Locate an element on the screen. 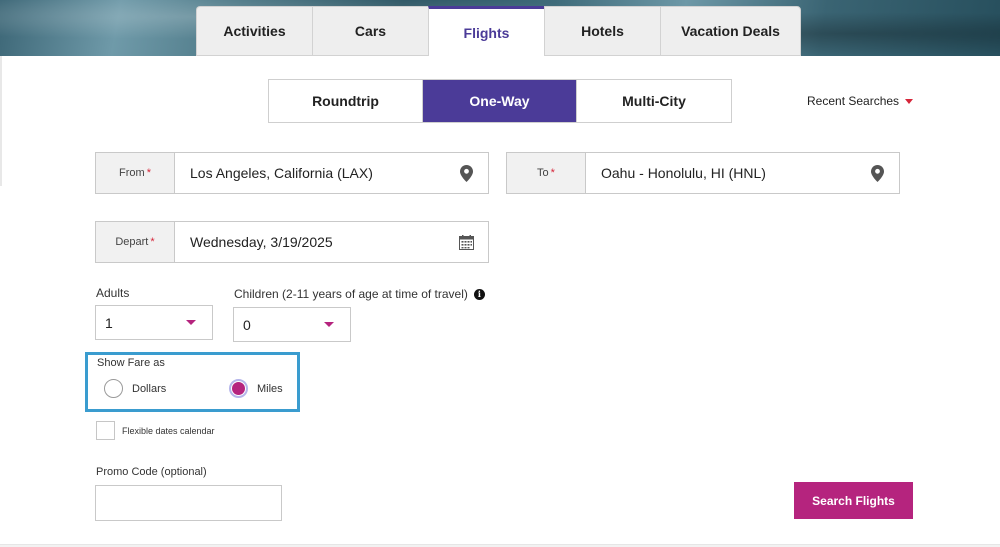 The width and height of the screenshot is (1000, 547). flexible-dates-label: Flexible dates calendar is located at coordinates (168, 431).